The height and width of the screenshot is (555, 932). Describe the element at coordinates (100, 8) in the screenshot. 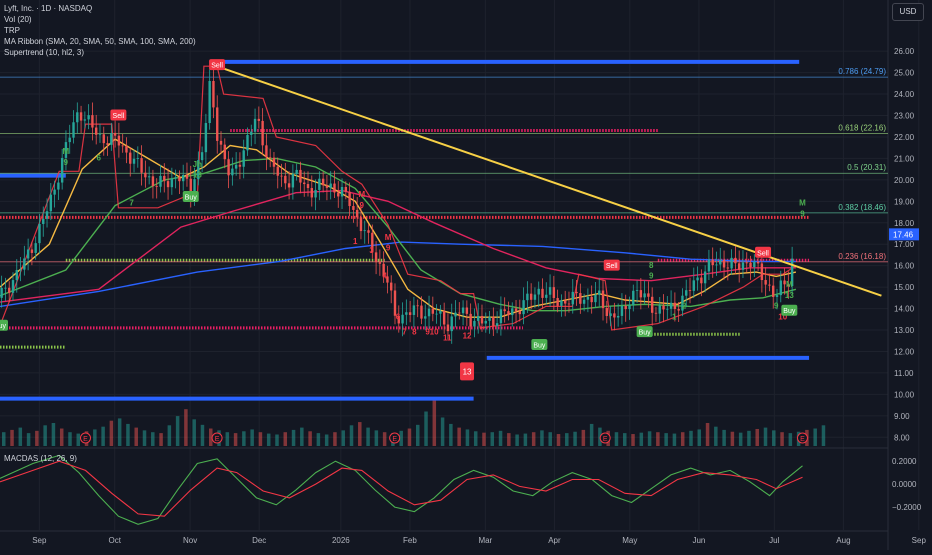

I see `symbol-line: Lyft, Inc. · 1D · NASDAQ` at that location.